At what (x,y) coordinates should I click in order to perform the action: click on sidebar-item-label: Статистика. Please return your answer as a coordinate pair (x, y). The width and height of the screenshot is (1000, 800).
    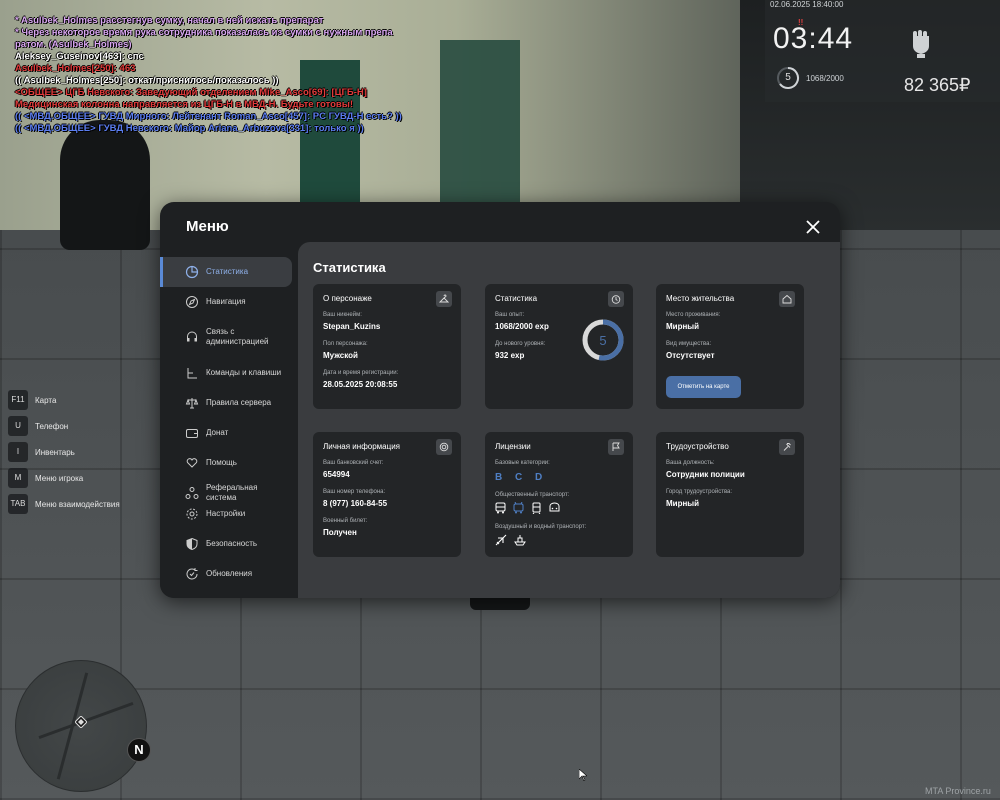
    Looking at the image, I should click on (227, 271).